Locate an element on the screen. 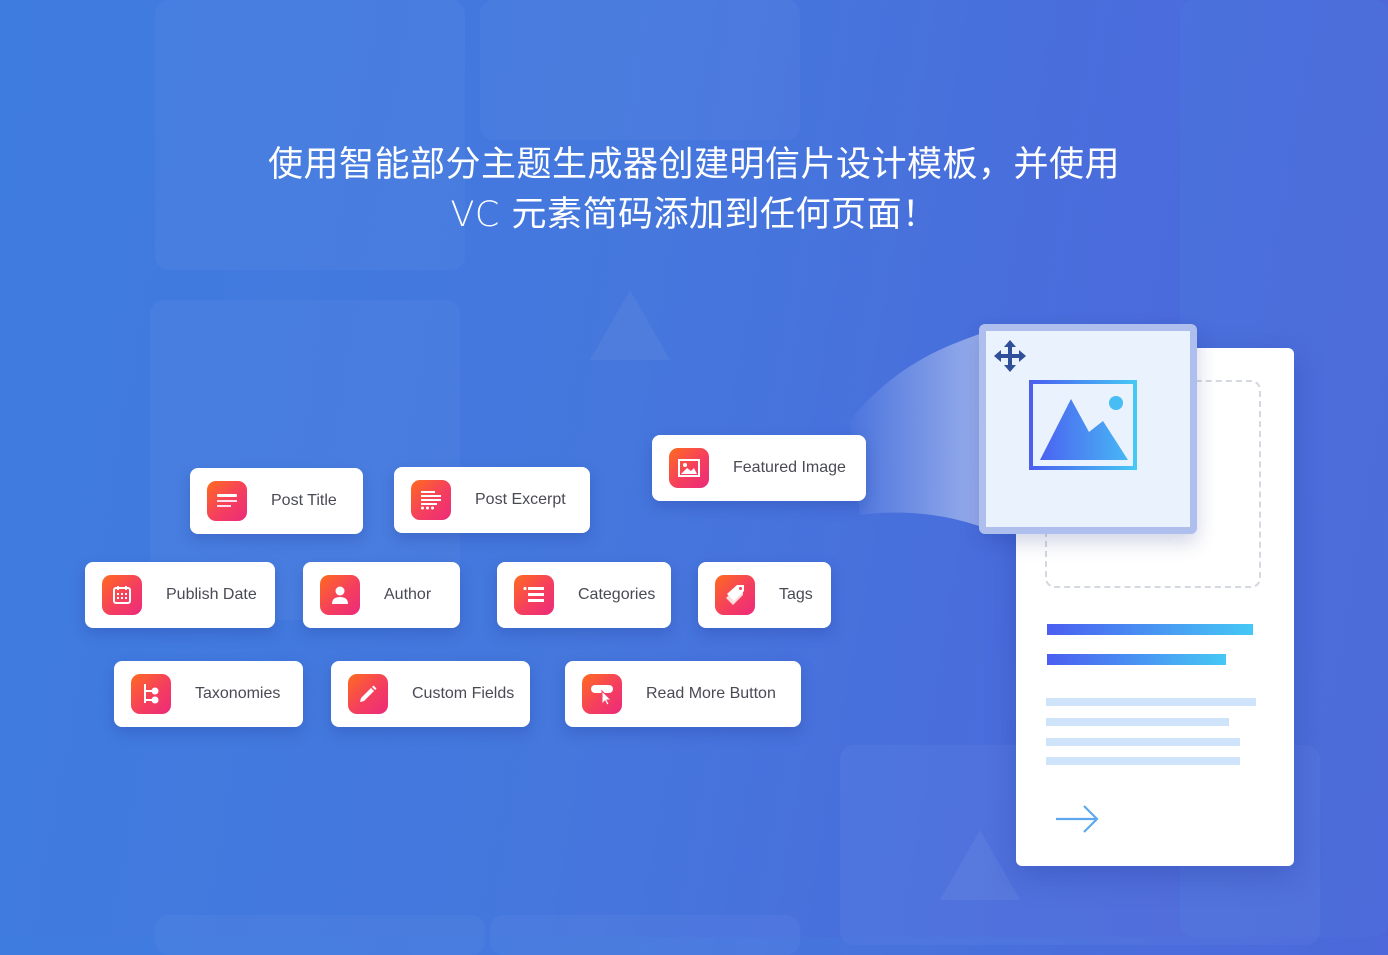 The height and width of the screenshot is (955, 1388). element-label: Taxonomies is located at coordinates (238, 693).